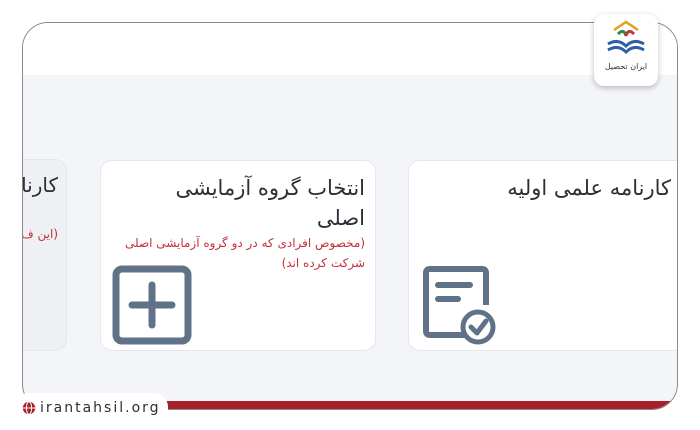 The width and height of the screenshot is (700, 430). What do you see at coordinates (29, 408) in the screenshot?
I see `globe-icon` at bounding box center [29, 408].